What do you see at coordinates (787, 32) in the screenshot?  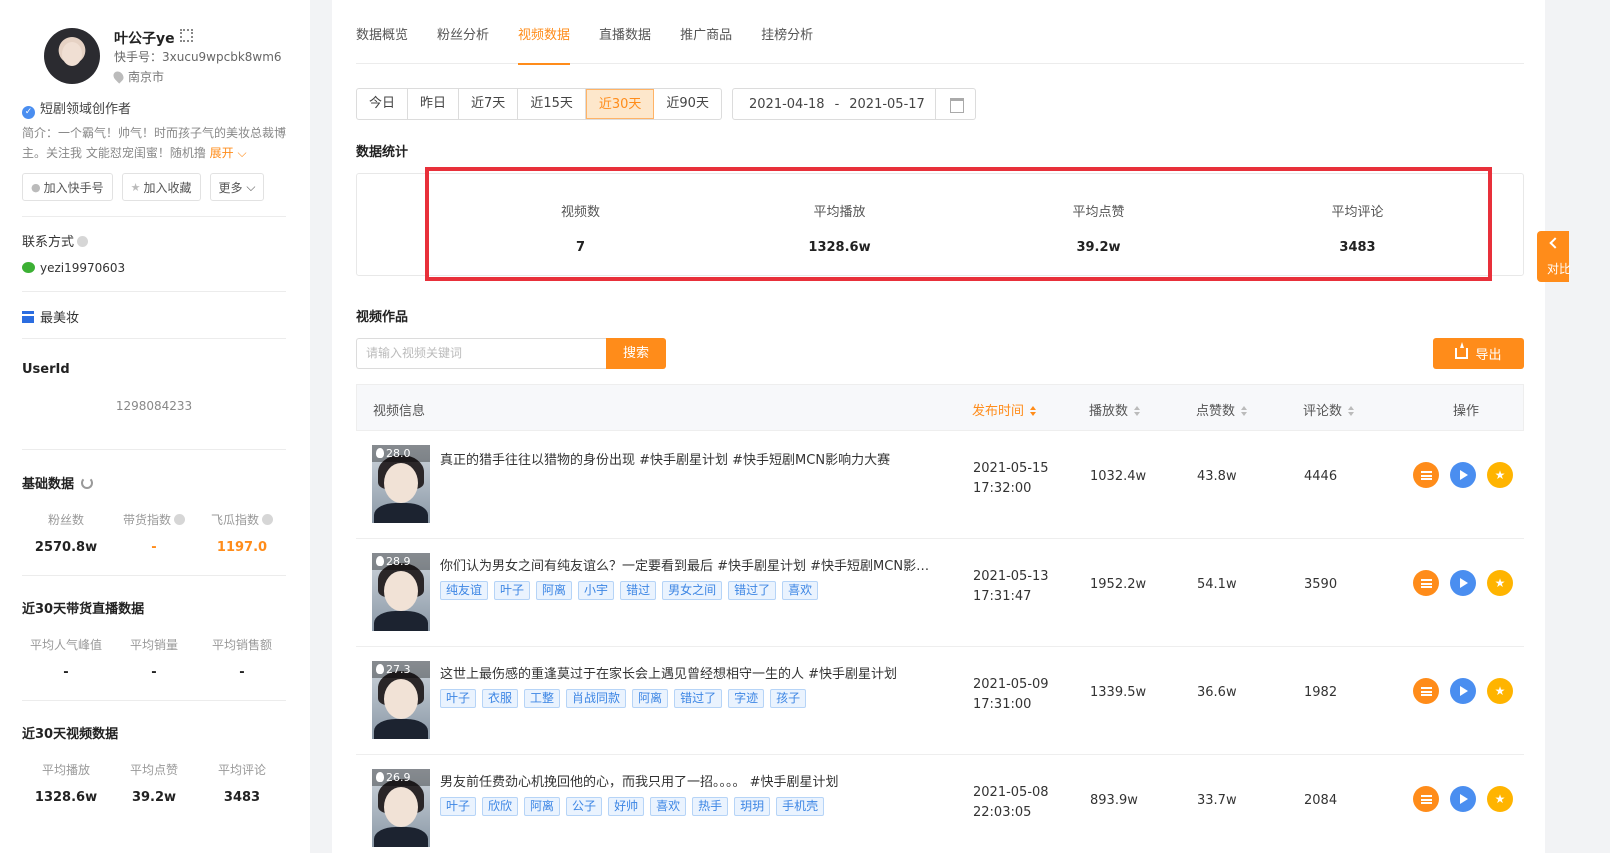 I see `tab-rank: 挂榜分析` at bounding box center [787, 32].